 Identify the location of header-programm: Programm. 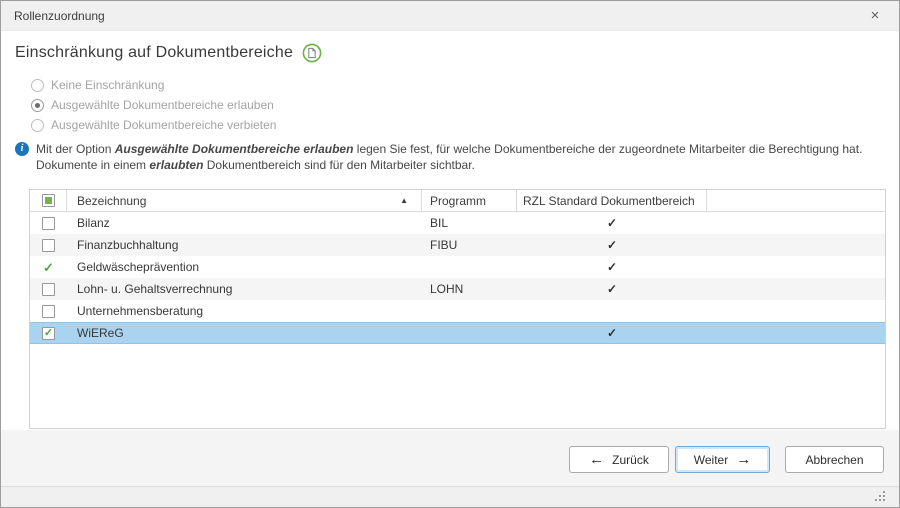
(469, 200).